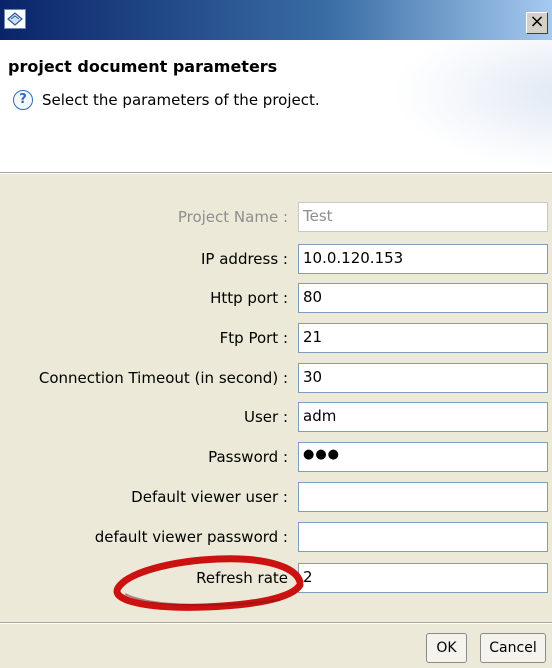 The height and width of the screenshot is (668, 552). I want to click on user-field: adm, so click(423, 417).